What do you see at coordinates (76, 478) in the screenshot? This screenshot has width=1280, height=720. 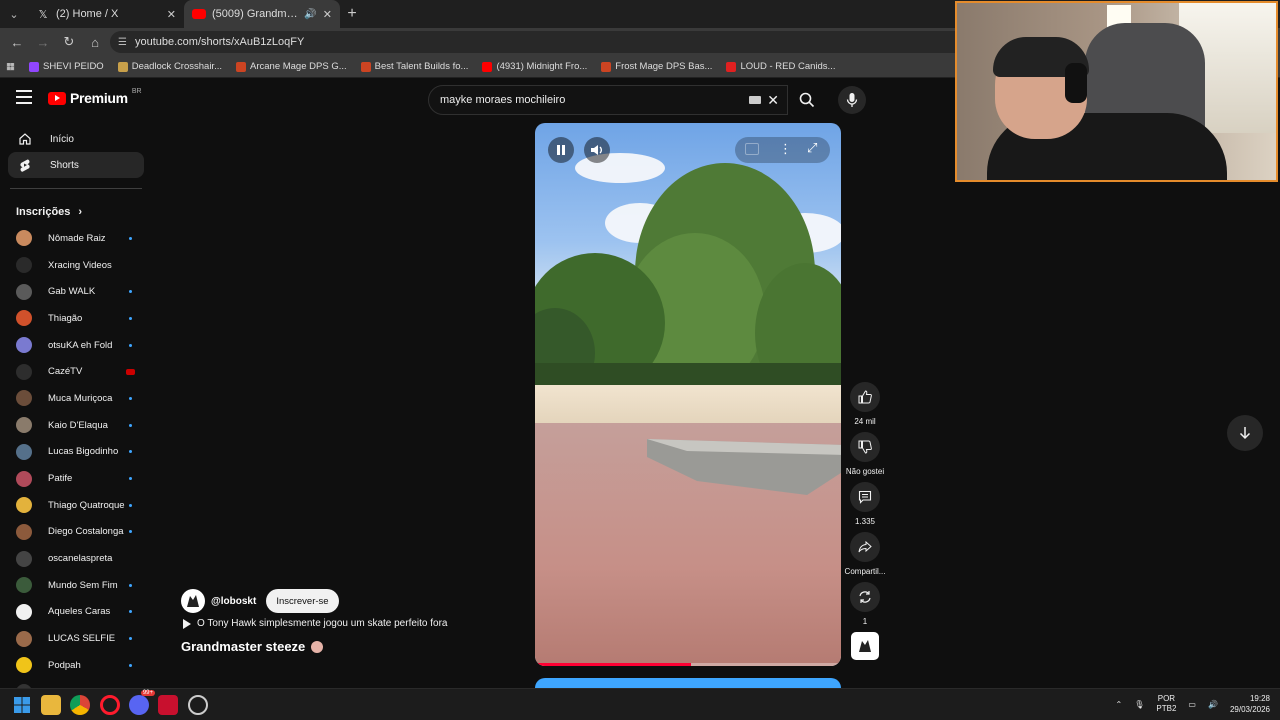 I see `sidebar-subscription-item: Patife` at bounding box center [76, 478].